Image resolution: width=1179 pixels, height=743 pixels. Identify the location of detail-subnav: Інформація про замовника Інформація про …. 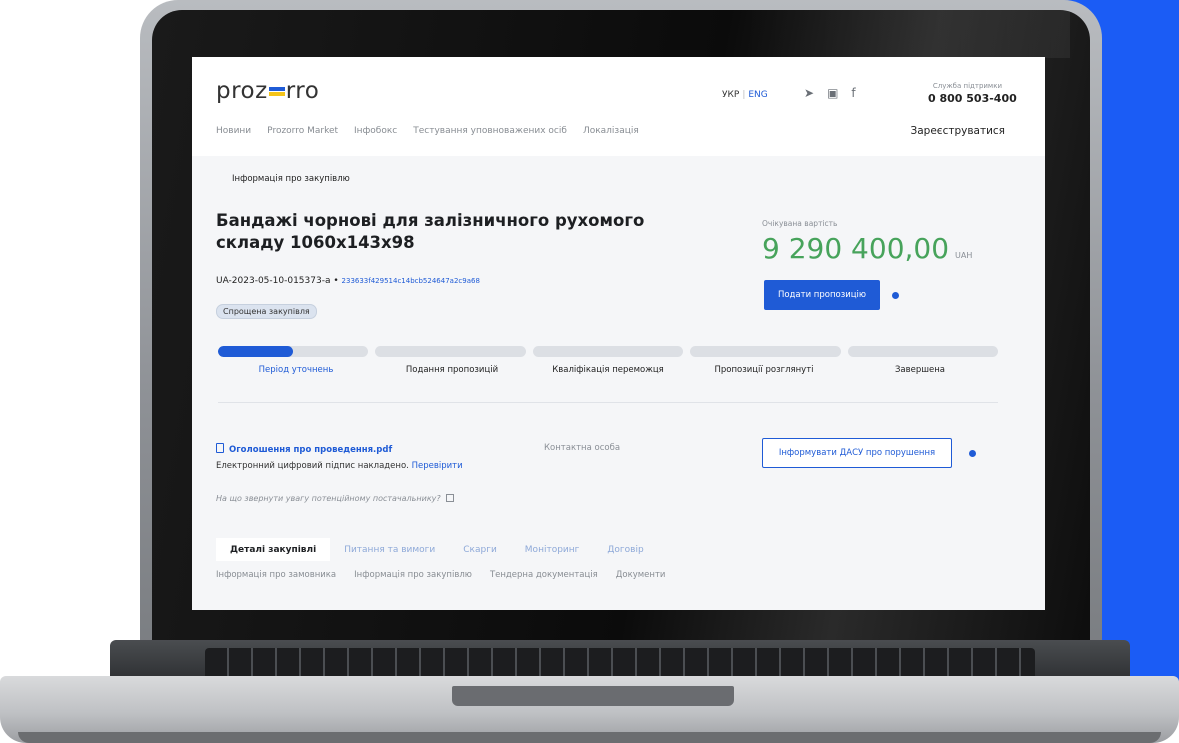
(440, 575).